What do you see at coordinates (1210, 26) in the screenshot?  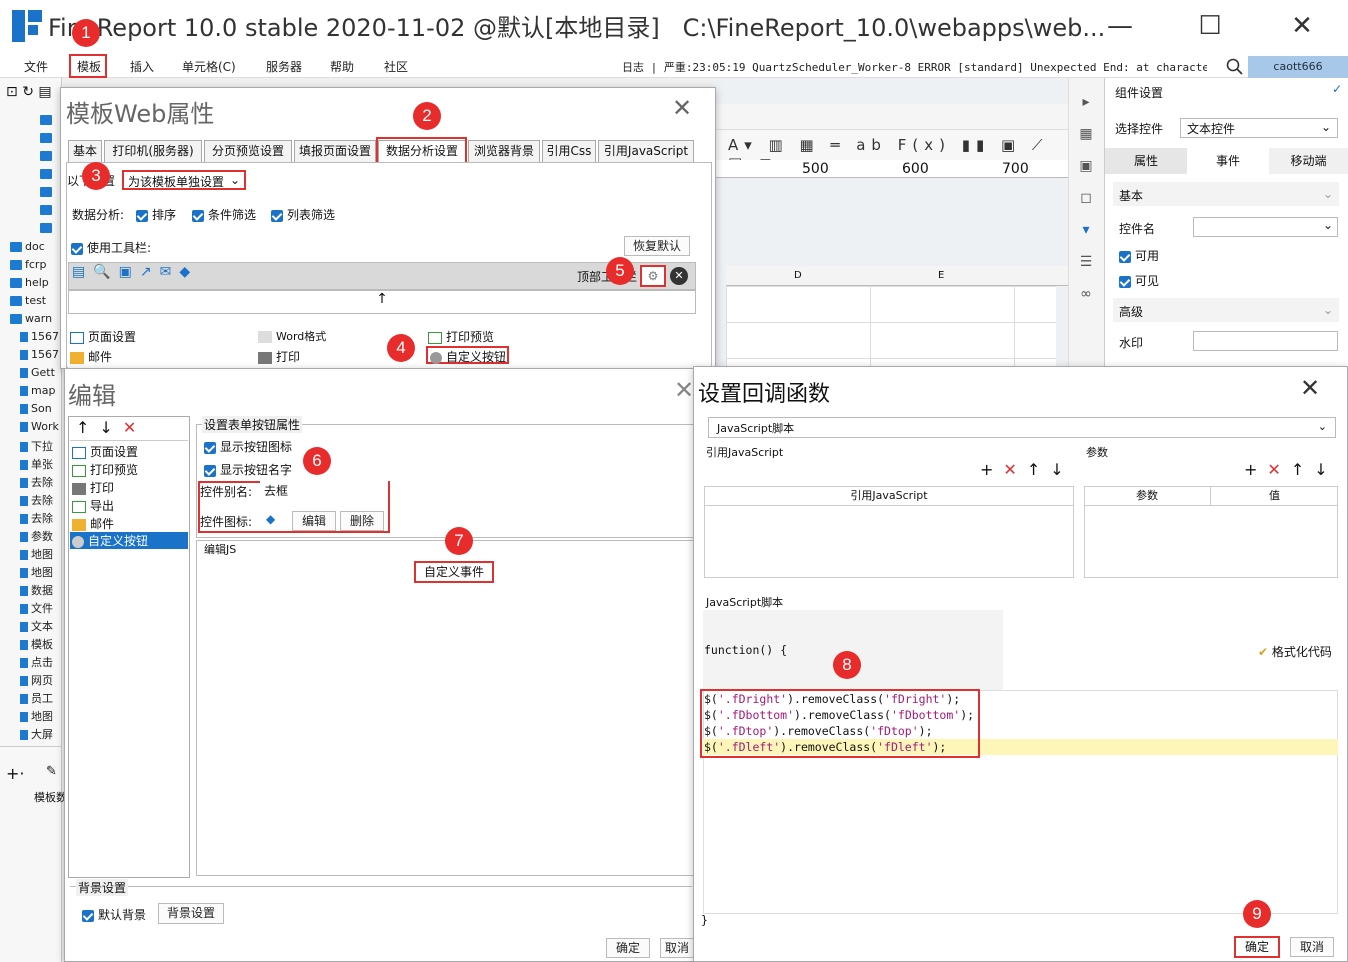 I see `maximize-icon: ☐` at bounding box center [1210, 26].